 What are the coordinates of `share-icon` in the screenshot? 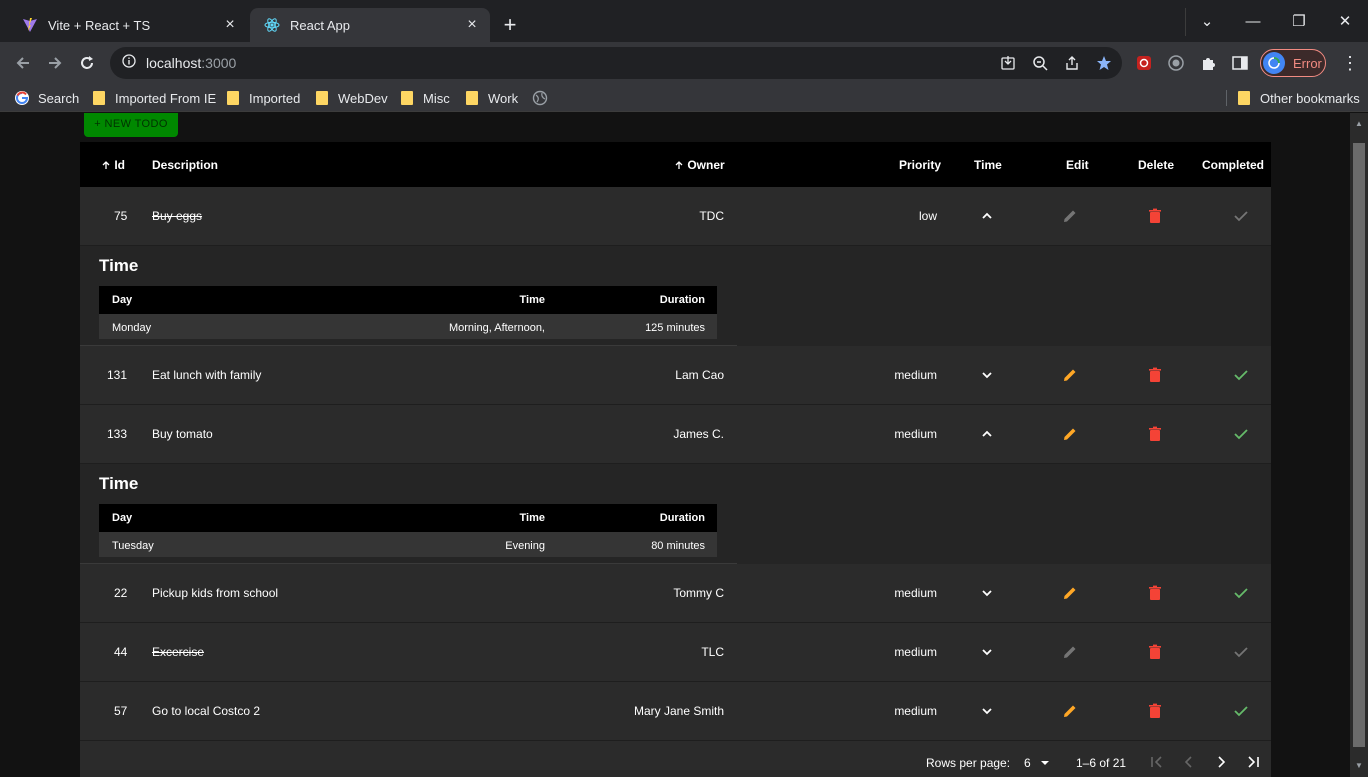 It's located at (1072, 63).